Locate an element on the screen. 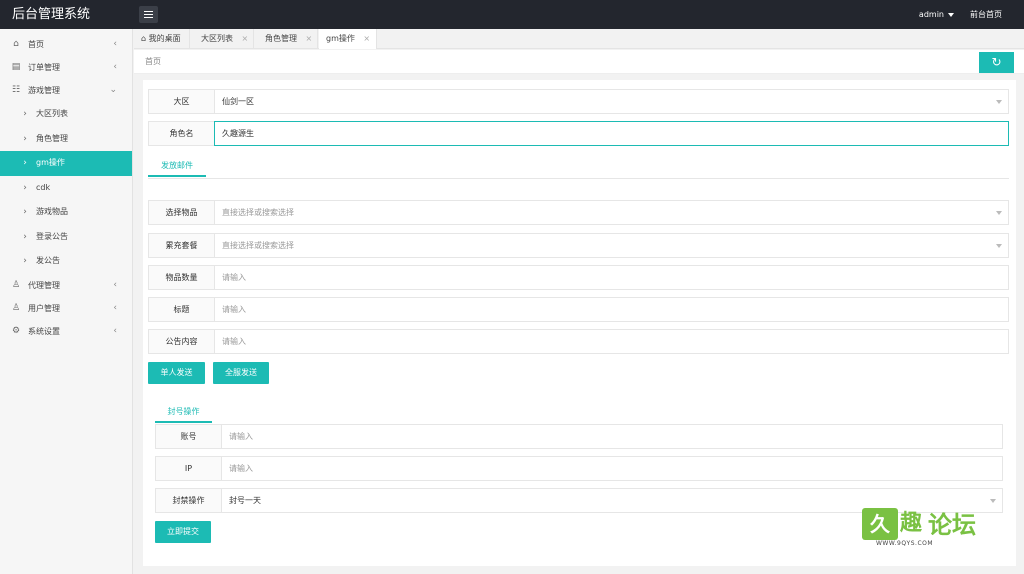 This screenshot has height=574, width=1024. forum-watermark-logo: 久 趣 论坛 WWW.9QYS.COM is located at coordinates (932, 529).